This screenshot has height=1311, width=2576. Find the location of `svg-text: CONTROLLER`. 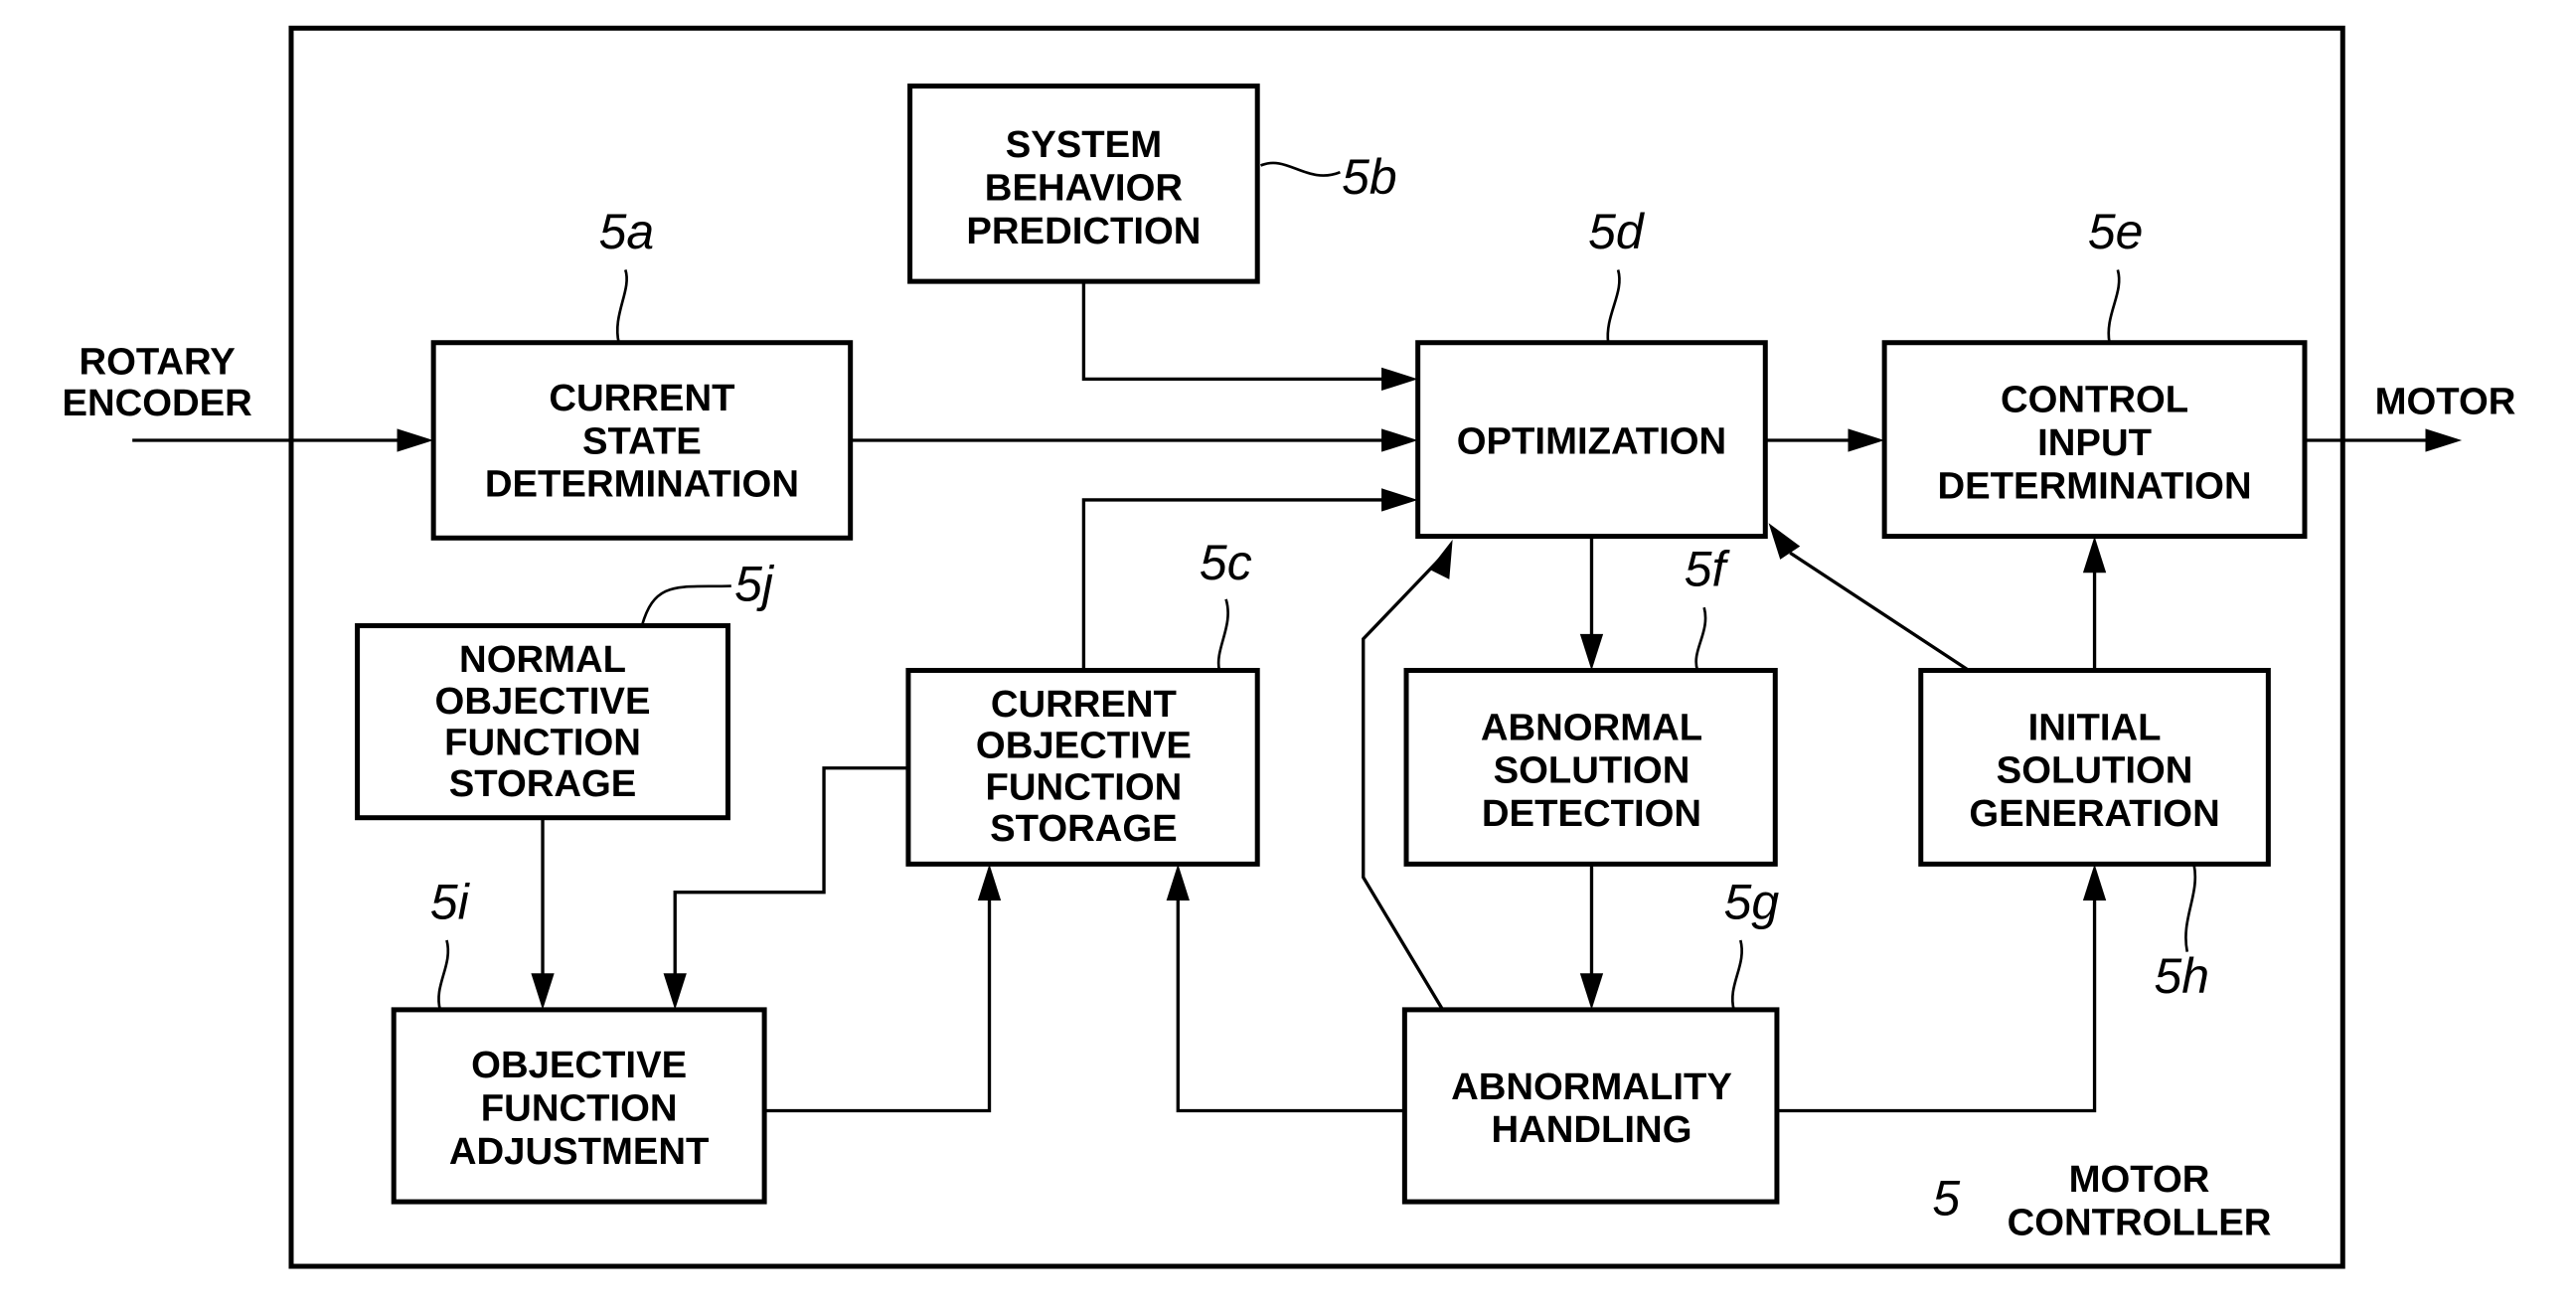

svg-text: CONTROLLER is located at coordinates (2140, 1222).